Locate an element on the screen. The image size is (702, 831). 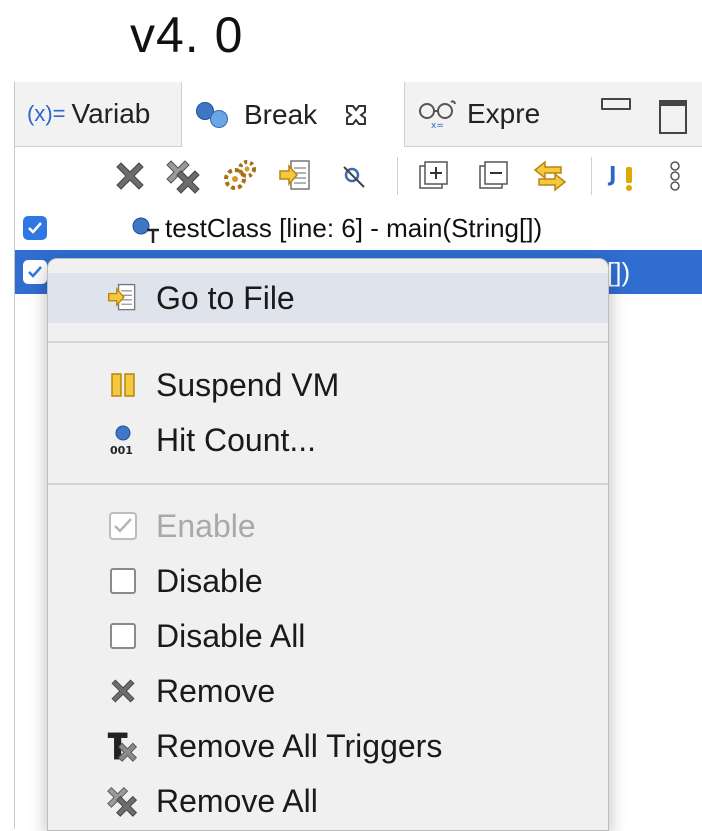
view-menu-icon is located at coordinates (675, 176).